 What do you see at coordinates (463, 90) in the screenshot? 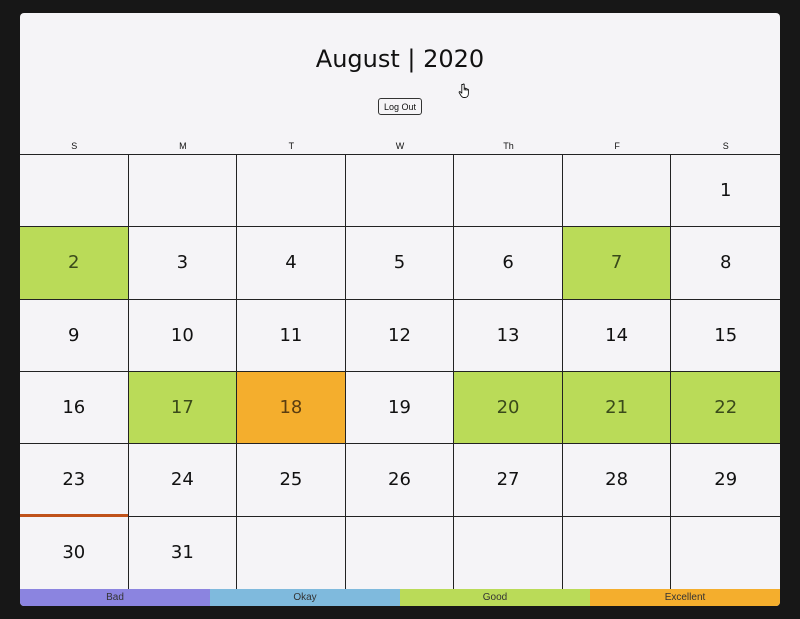
I see `hand-pointer-icon` at bounding box center [463, 90].